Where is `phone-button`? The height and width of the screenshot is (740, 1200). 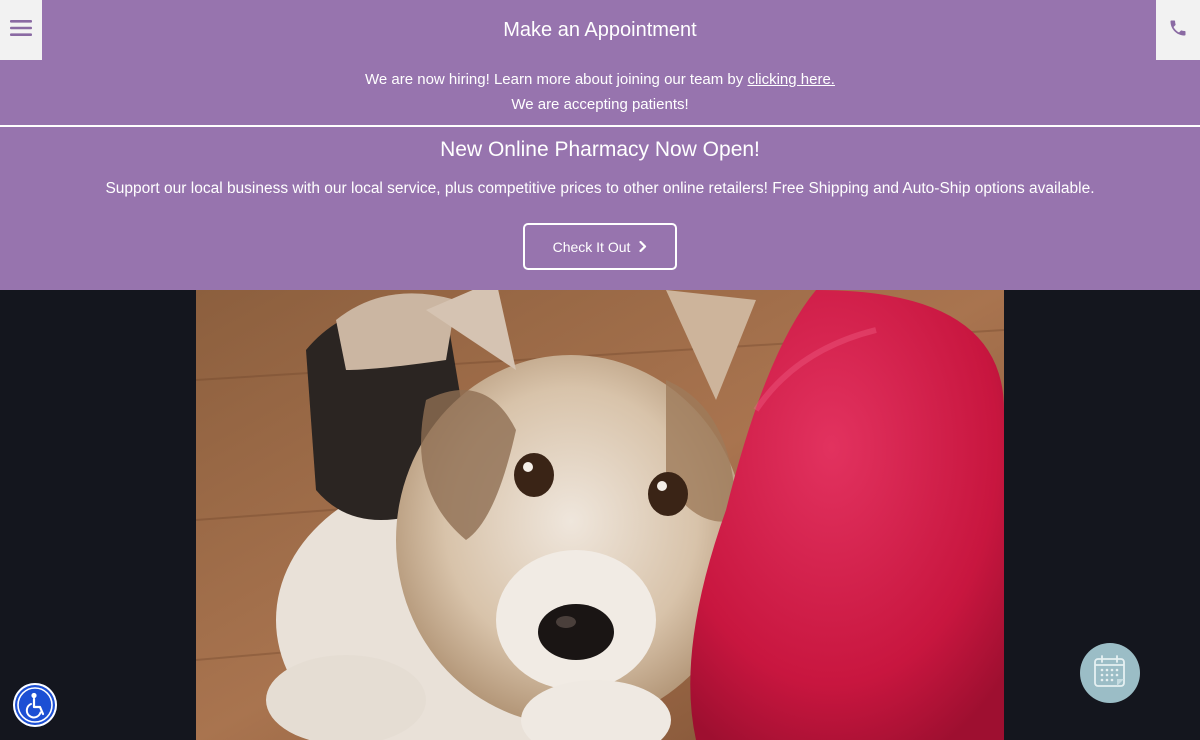
phone-button is located at coordinates (1178, 30).